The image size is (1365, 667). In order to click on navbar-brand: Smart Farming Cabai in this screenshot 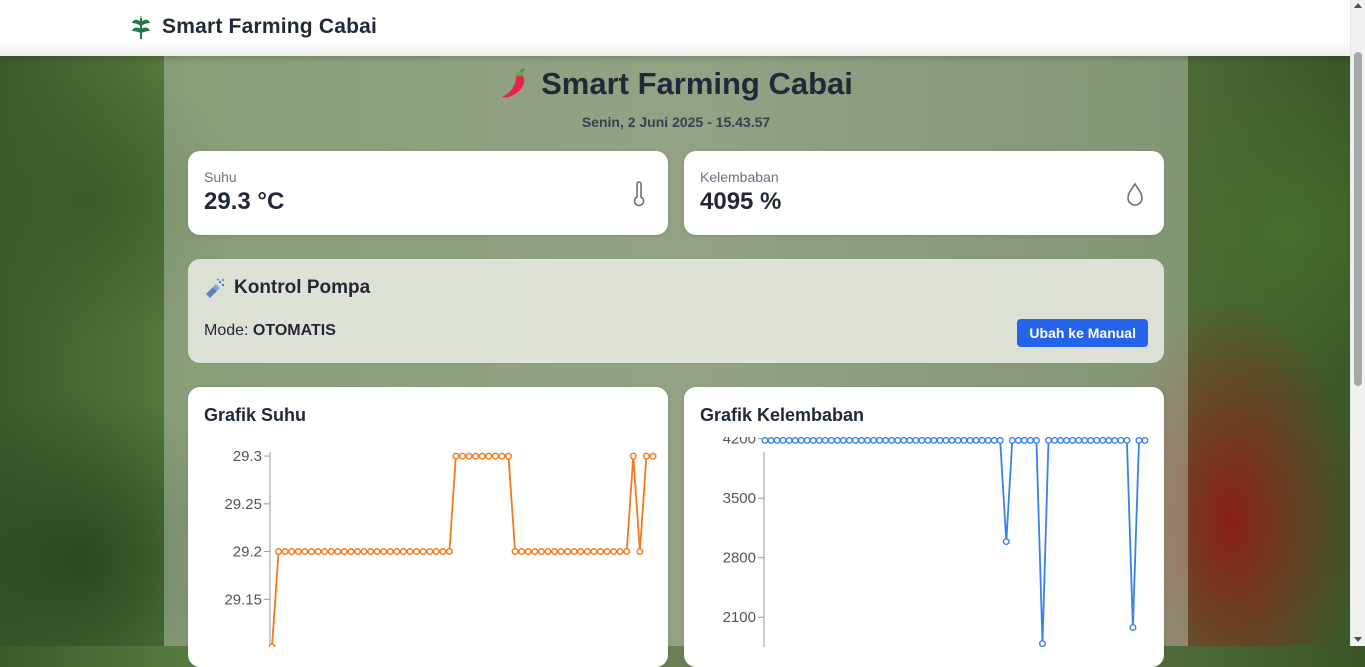, I will do `click(253, 27)`.